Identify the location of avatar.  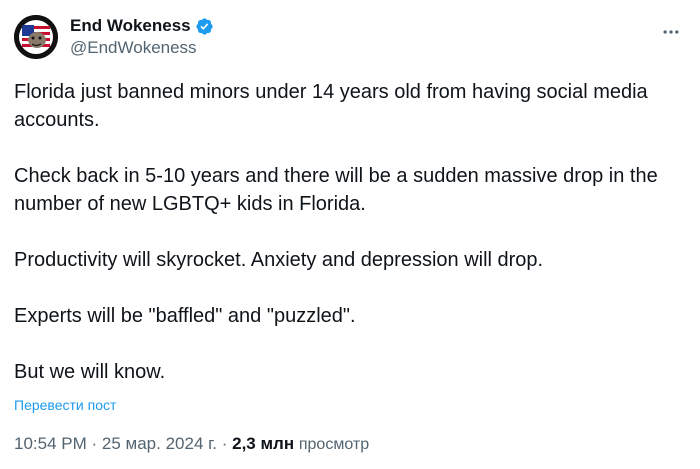
(36, 37).